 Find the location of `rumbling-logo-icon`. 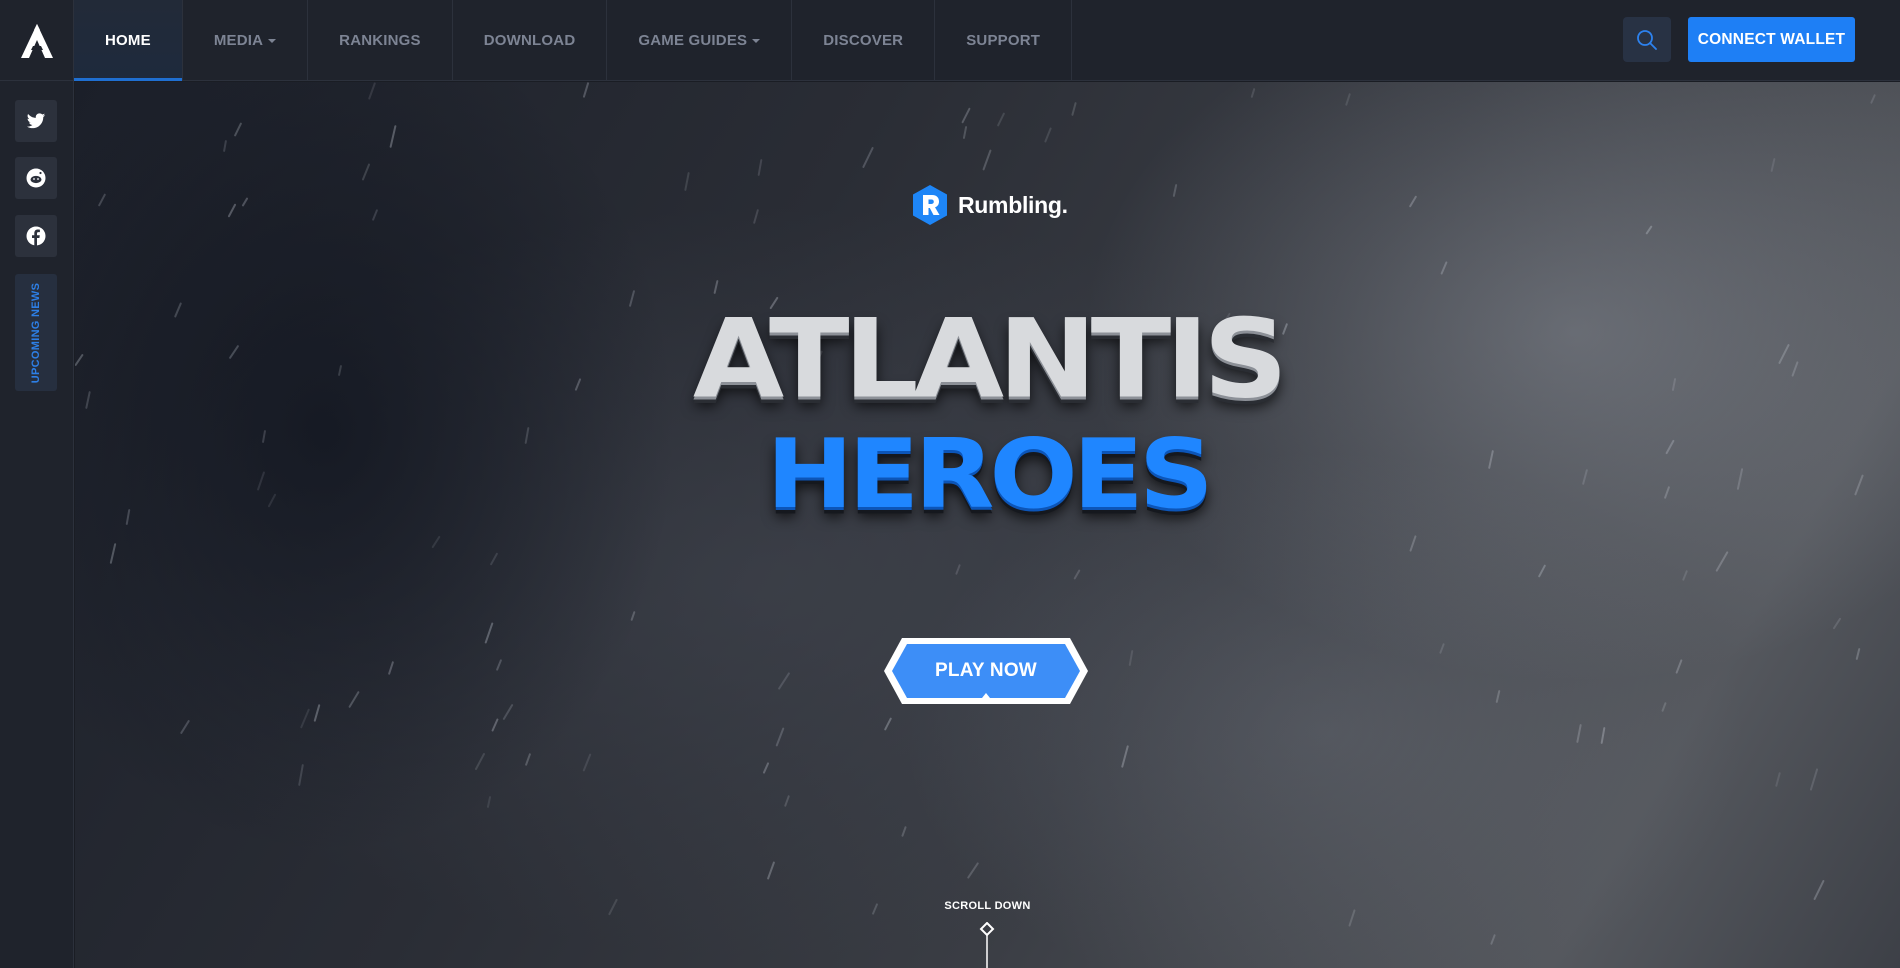

rumbling-logo-icon is located at coordinates (930, 205).